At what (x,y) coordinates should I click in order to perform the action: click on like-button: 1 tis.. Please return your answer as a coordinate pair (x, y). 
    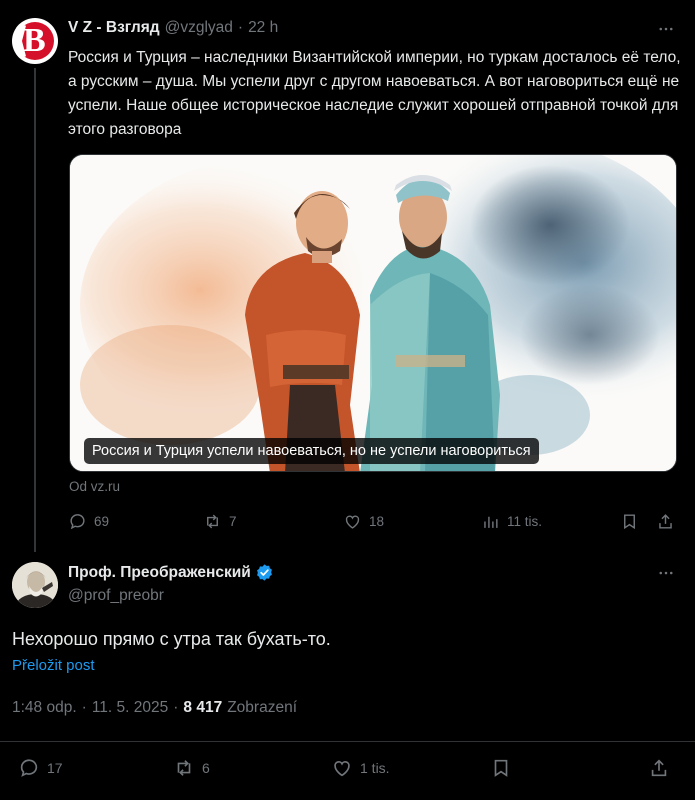
    Looking at the image, I should click on (360, 768).